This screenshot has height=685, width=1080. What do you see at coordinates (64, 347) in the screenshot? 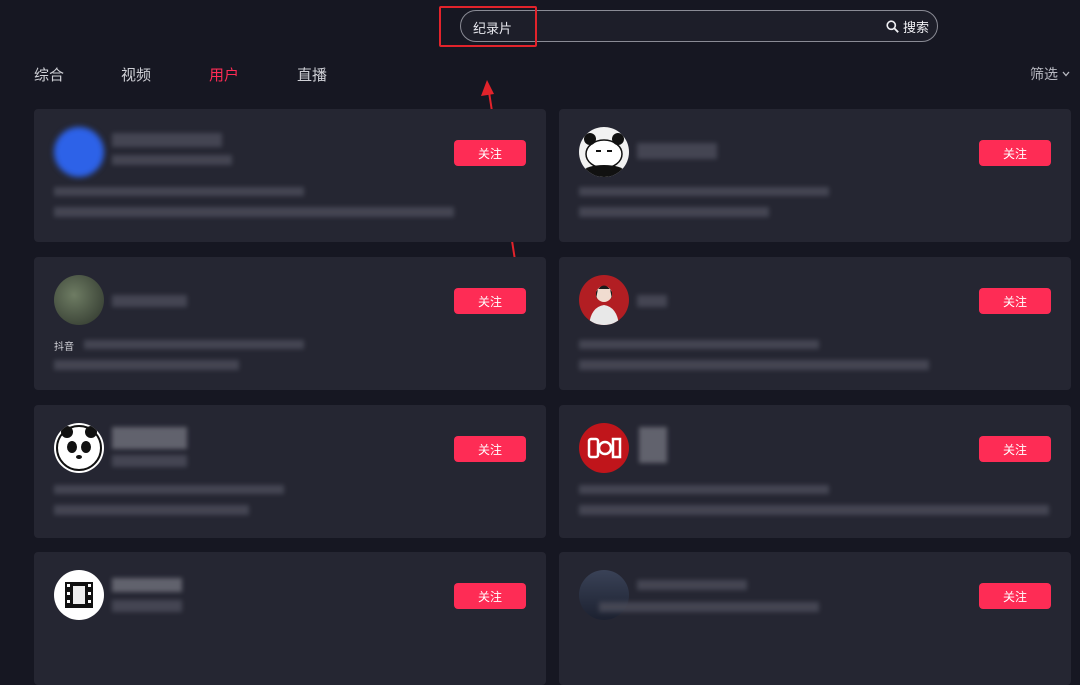
I see `user-snippet: 抖音` at bounding box center [64, 347].